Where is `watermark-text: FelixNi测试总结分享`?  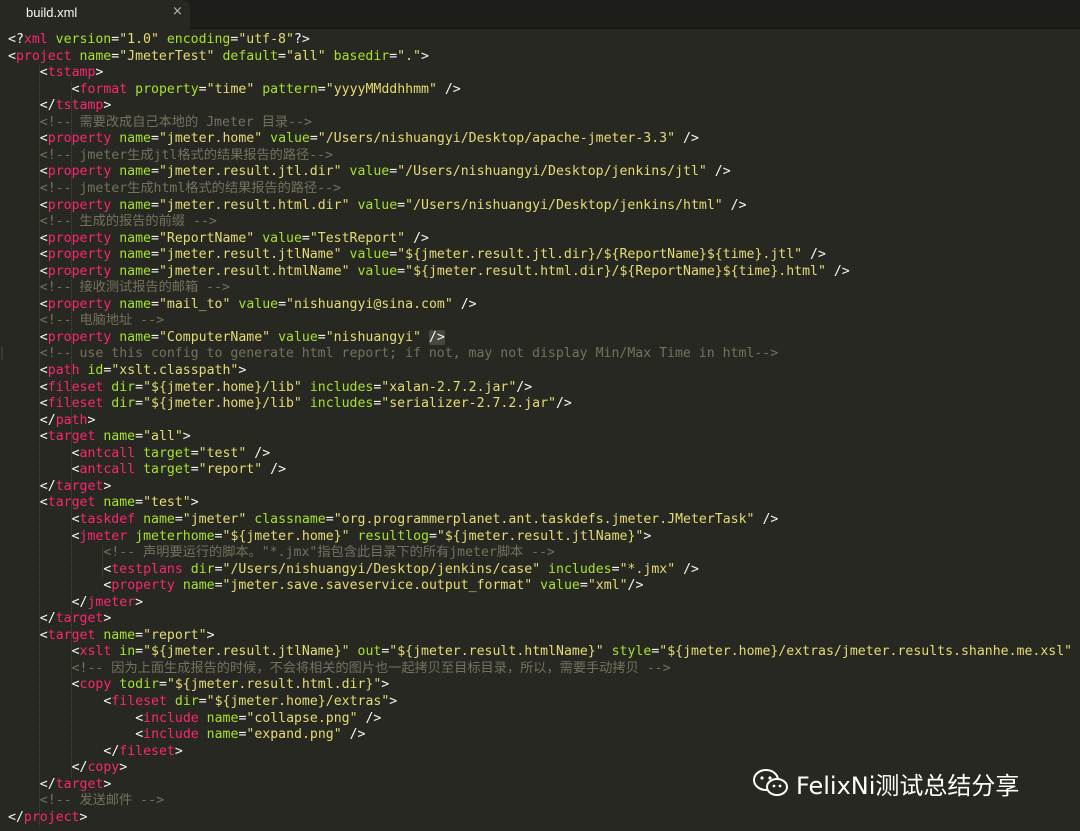
watermark-text: FelixNi测试总结分享 is located at coordinates (908, 785).